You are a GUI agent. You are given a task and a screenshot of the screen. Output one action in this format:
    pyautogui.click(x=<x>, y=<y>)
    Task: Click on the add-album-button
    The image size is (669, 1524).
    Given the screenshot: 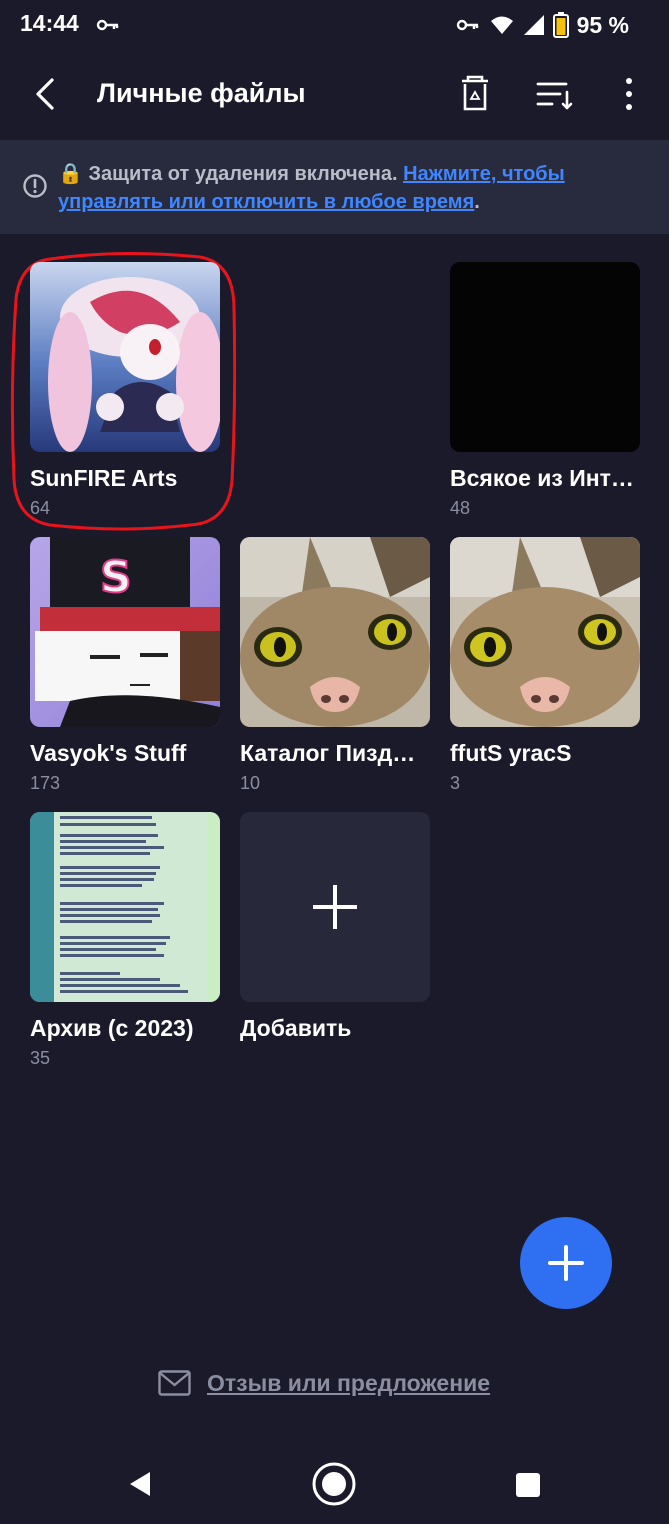 What is the action you would take?
    pyautogui.click(x=335, y=907)
    